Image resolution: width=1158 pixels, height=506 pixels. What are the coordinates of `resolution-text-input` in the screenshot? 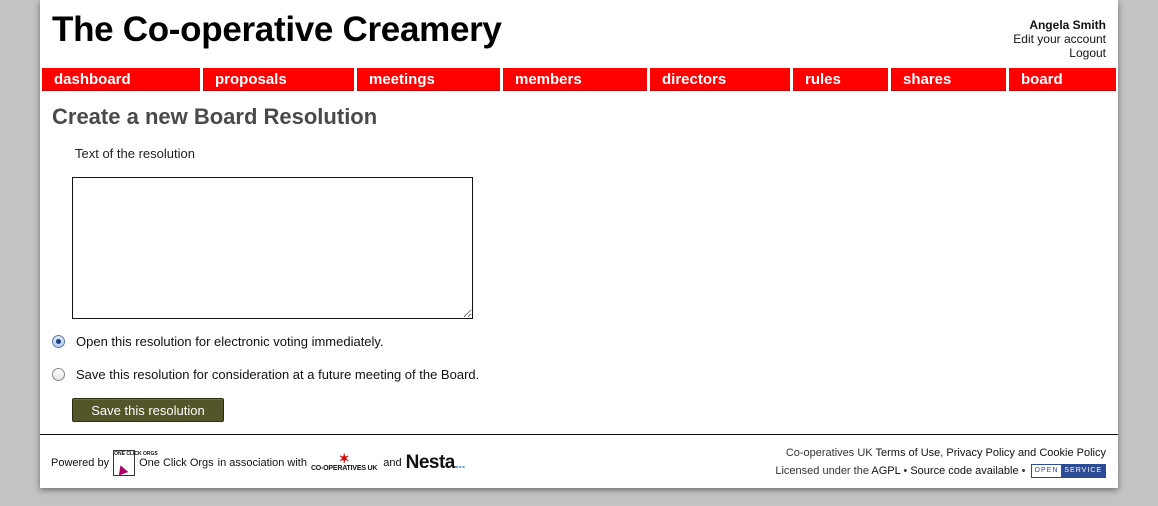 It's located at (272, 248).